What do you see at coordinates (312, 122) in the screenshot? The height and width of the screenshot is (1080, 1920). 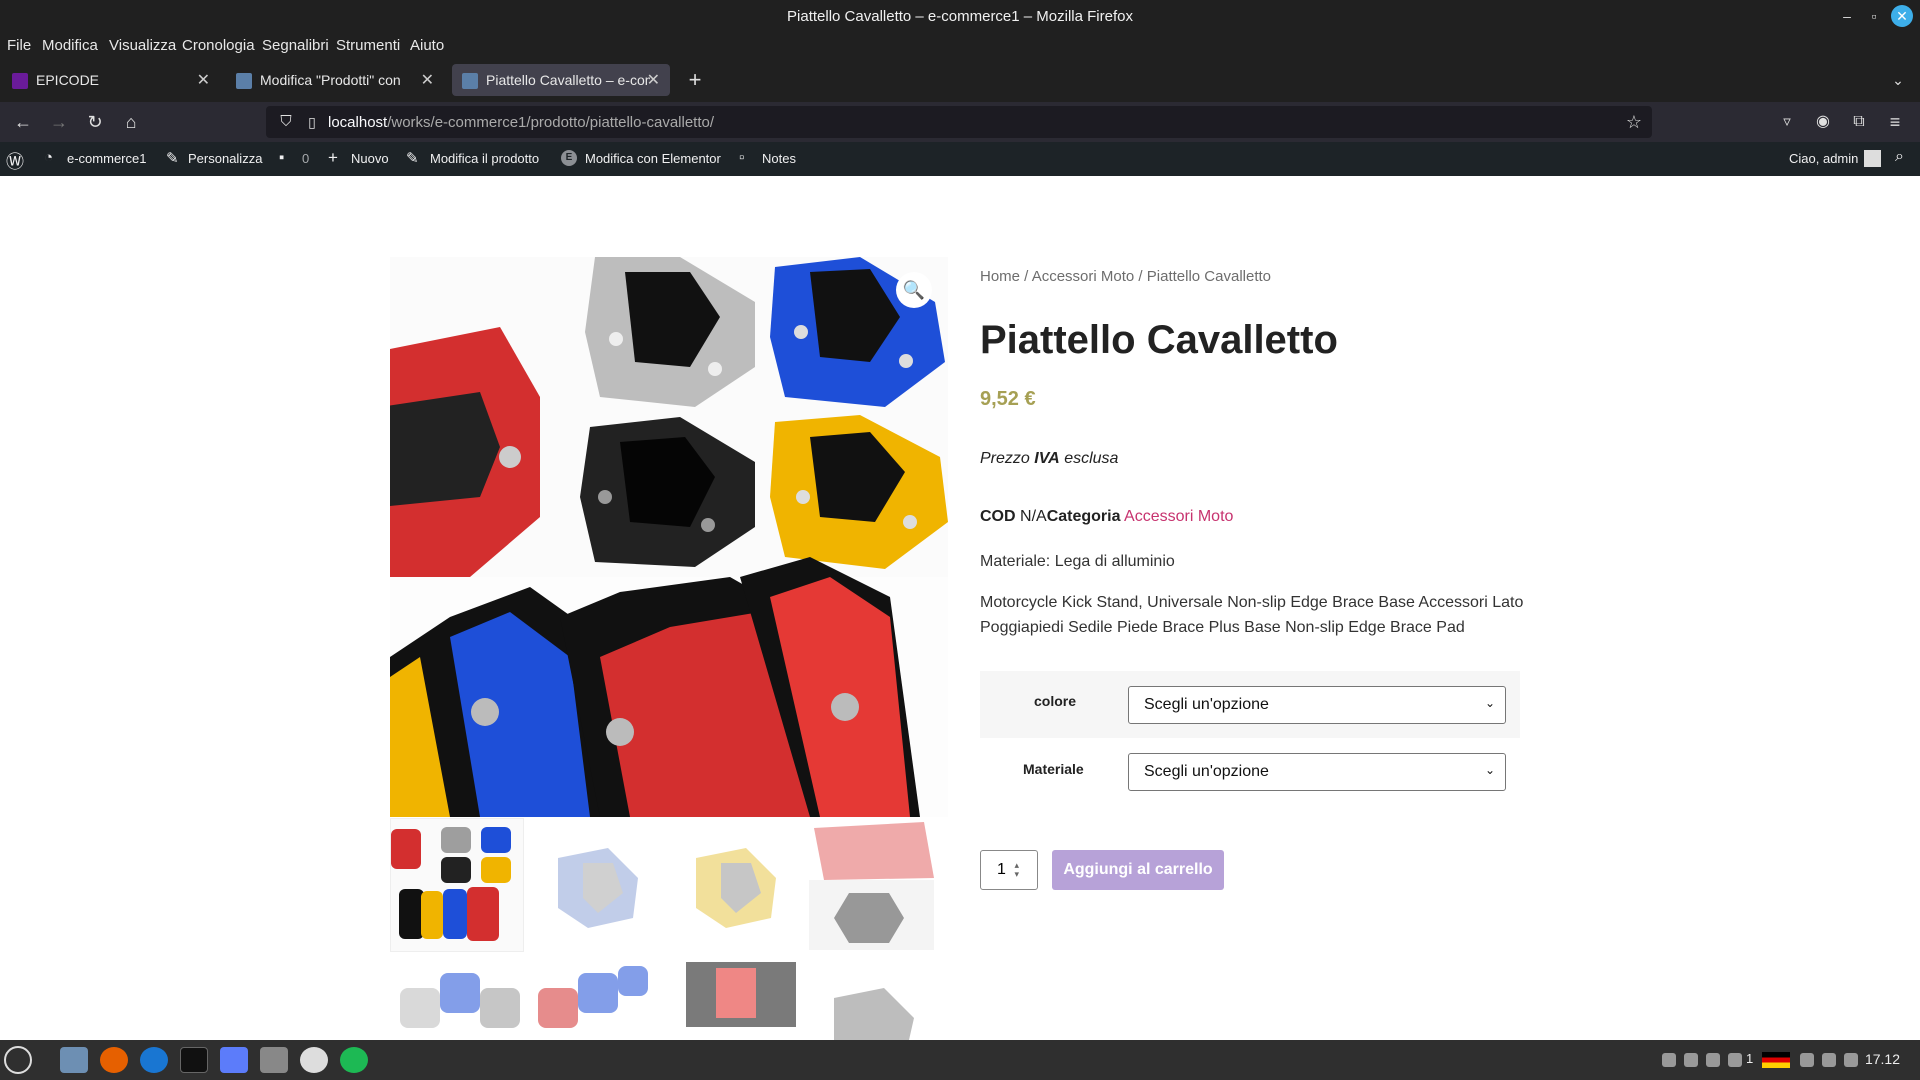 I see `page-info-icon: ▯` at bounding box center [312, 122].